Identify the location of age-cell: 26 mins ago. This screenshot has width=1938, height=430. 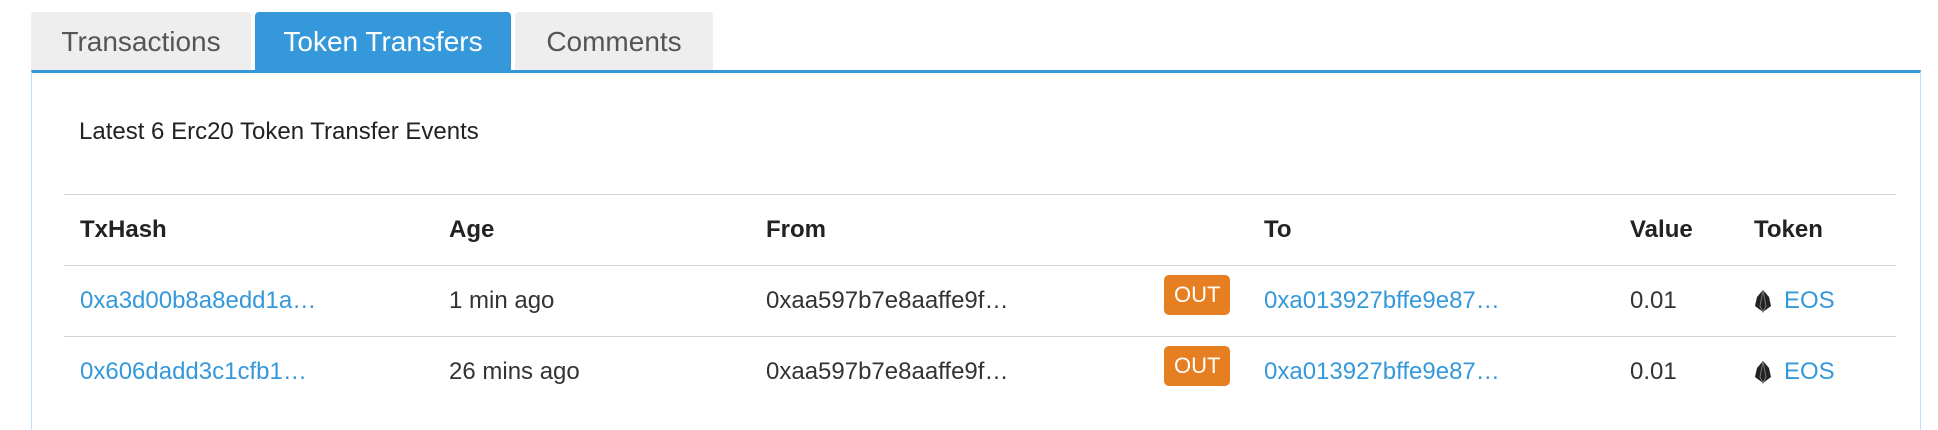
(514, 371).